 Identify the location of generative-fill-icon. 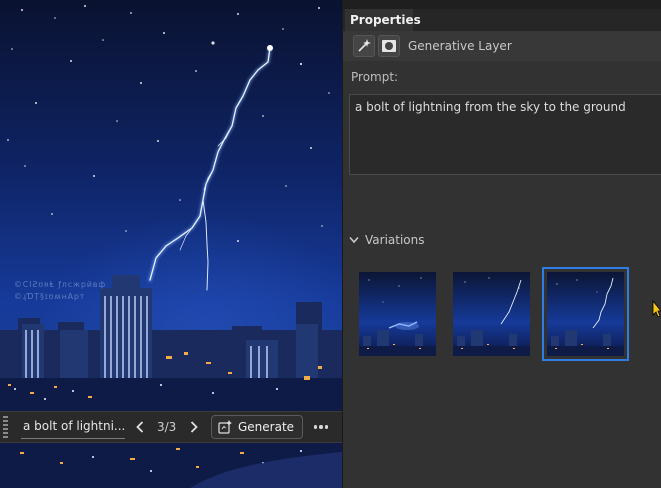
(364, 46).